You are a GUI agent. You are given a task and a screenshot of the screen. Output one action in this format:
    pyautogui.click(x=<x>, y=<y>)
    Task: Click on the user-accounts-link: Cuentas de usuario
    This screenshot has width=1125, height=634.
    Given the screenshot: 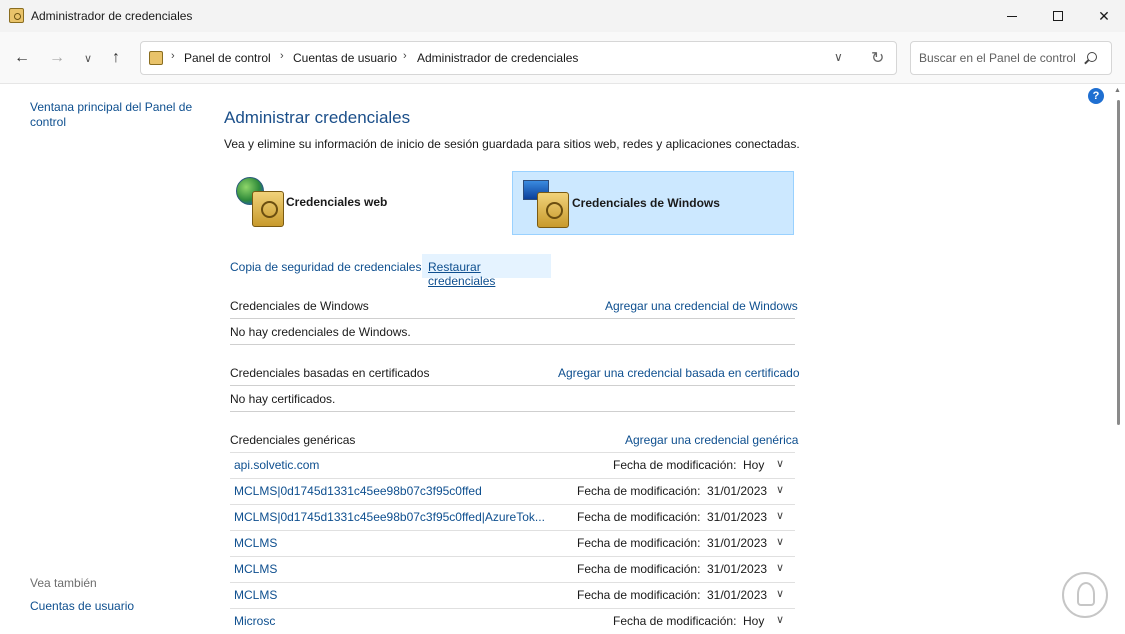 What is the action you would take?
    pyautogui.click(x=82, y=606)
    